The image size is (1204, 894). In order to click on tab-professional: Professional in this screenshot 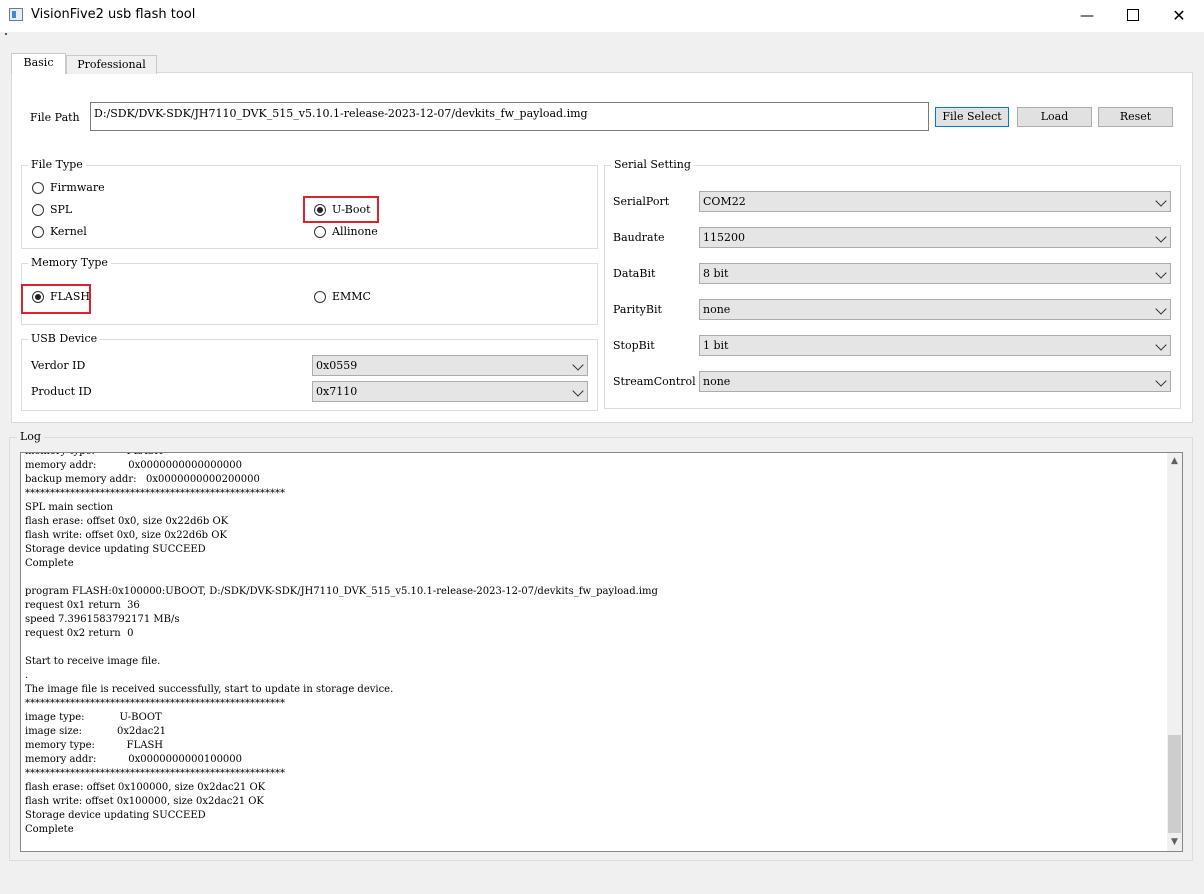, I will do `click(111, 64)`.